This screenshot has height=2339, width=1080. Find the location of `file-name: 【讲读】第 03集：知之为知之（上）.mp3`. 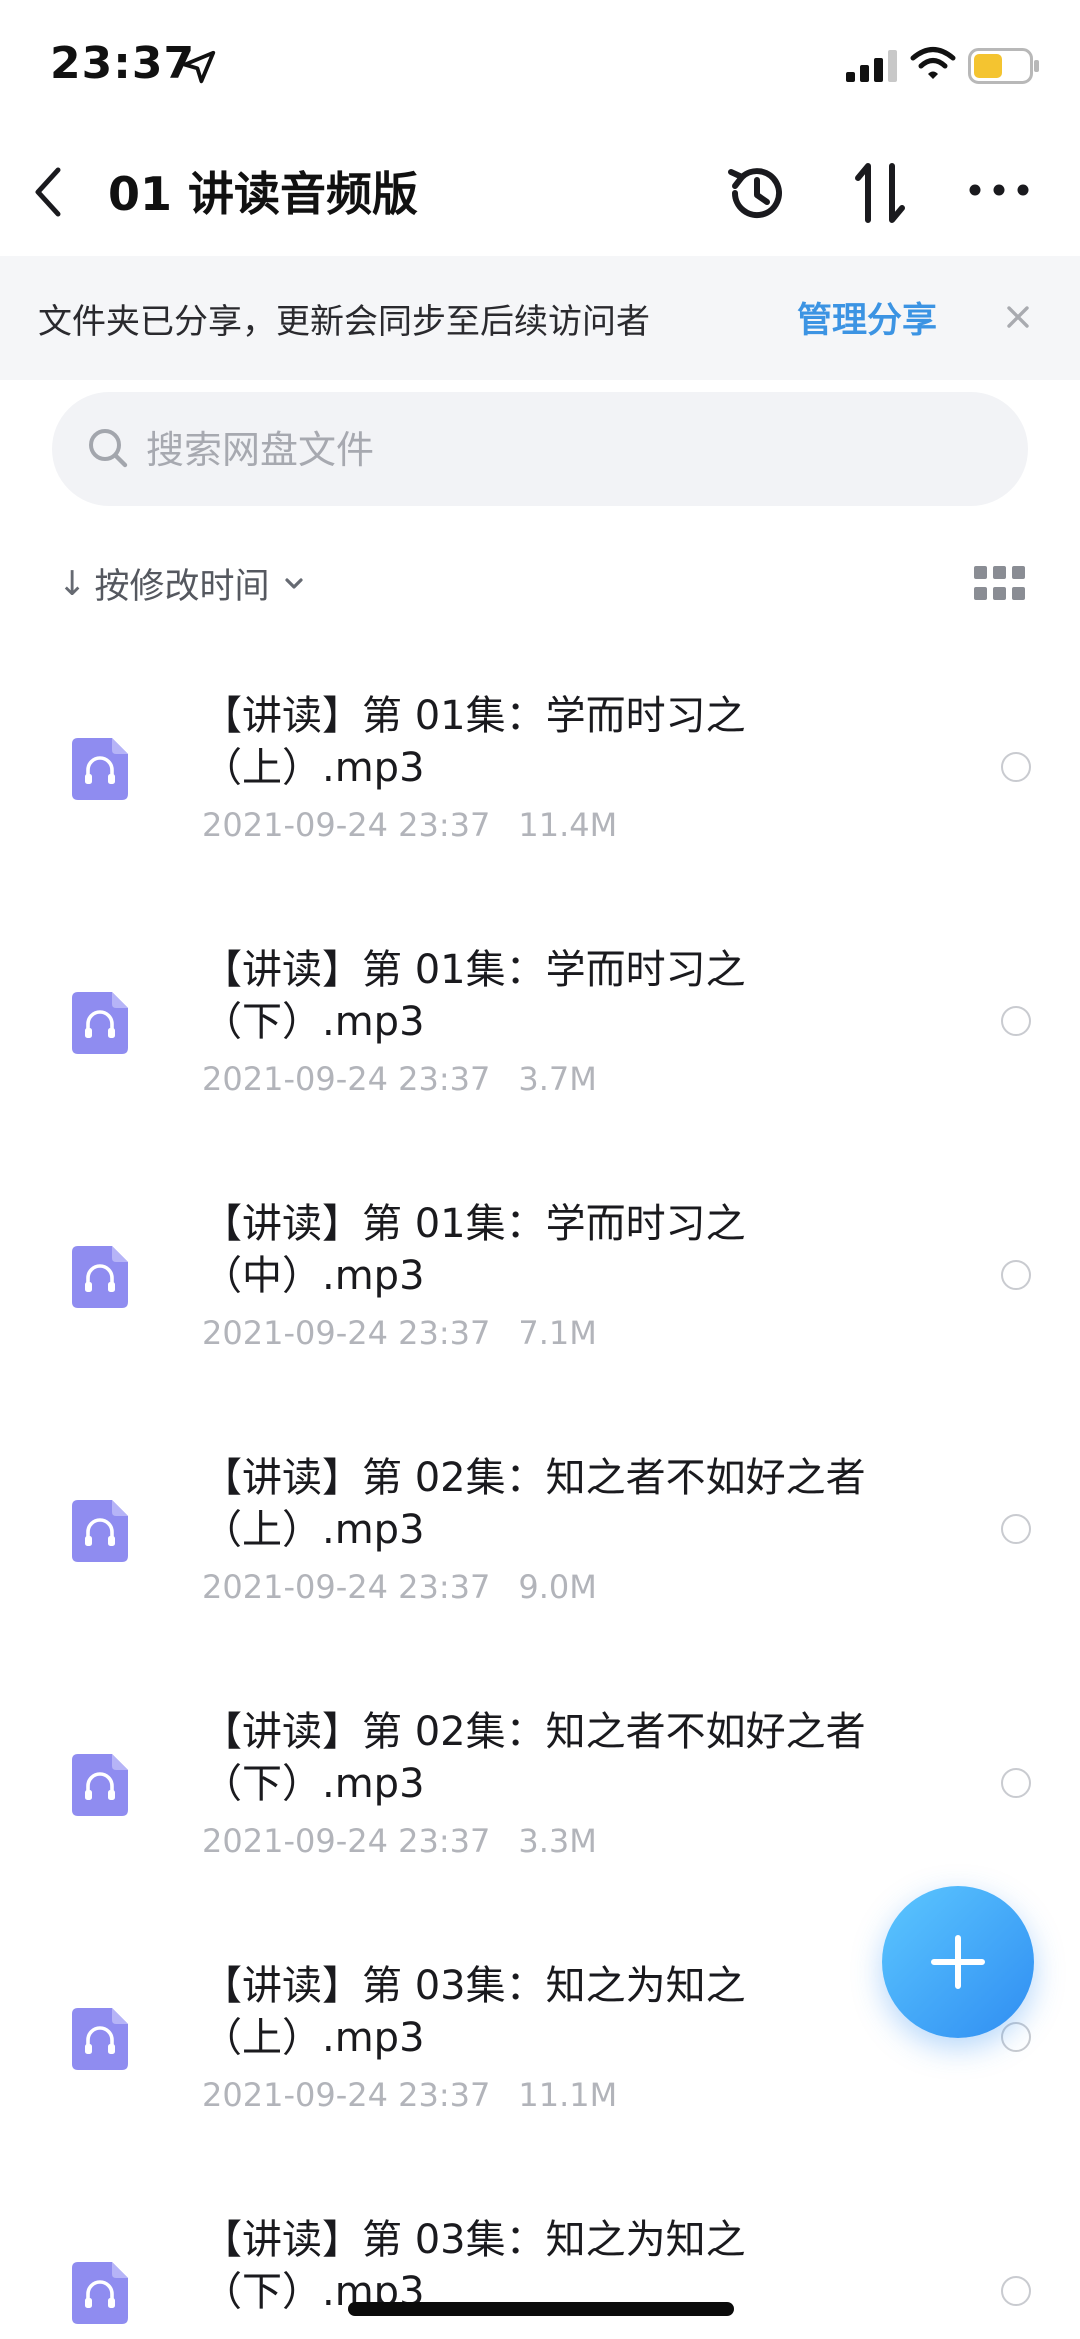

file-name: 【讲读】第 03集：知之为知之（上）.mp3 is located at coordinates (474, 2012).